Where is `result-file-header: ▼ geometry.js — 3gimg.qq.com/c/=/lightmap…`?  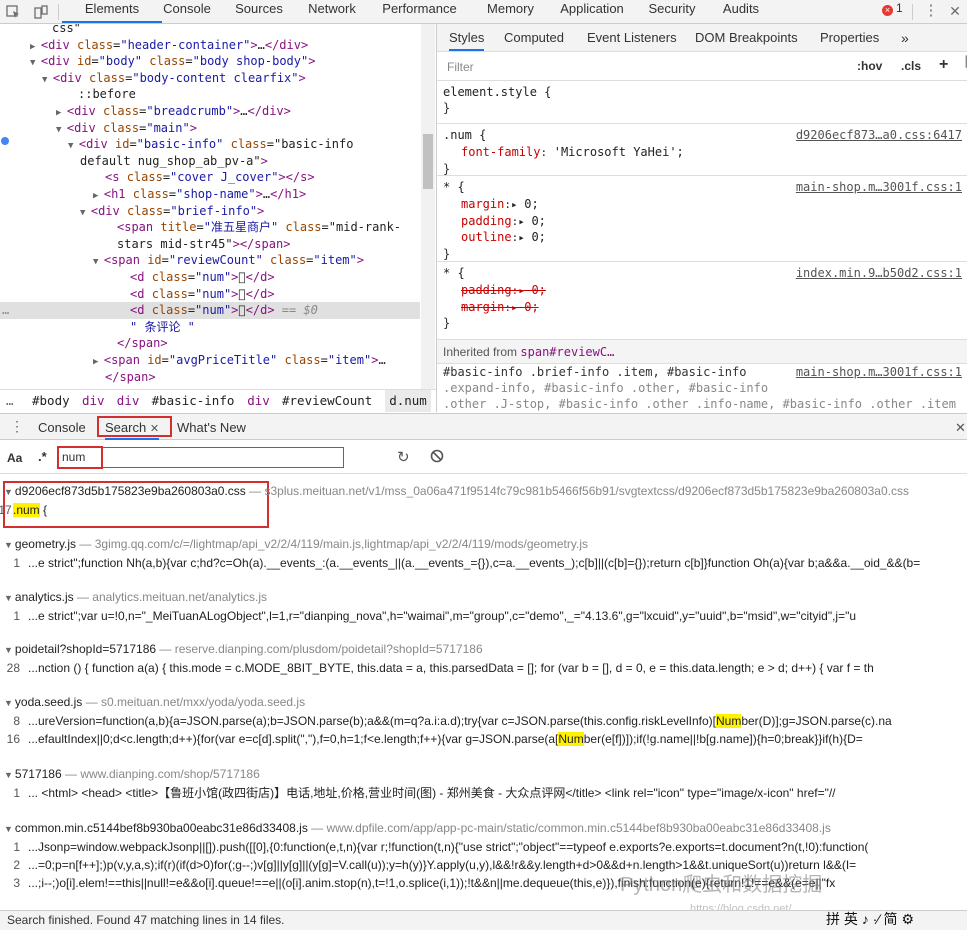 result-file-header: ▼ geometry.js — 3gimg.qq.com/c/=/lightmap… is located at coordinates (296, 545).